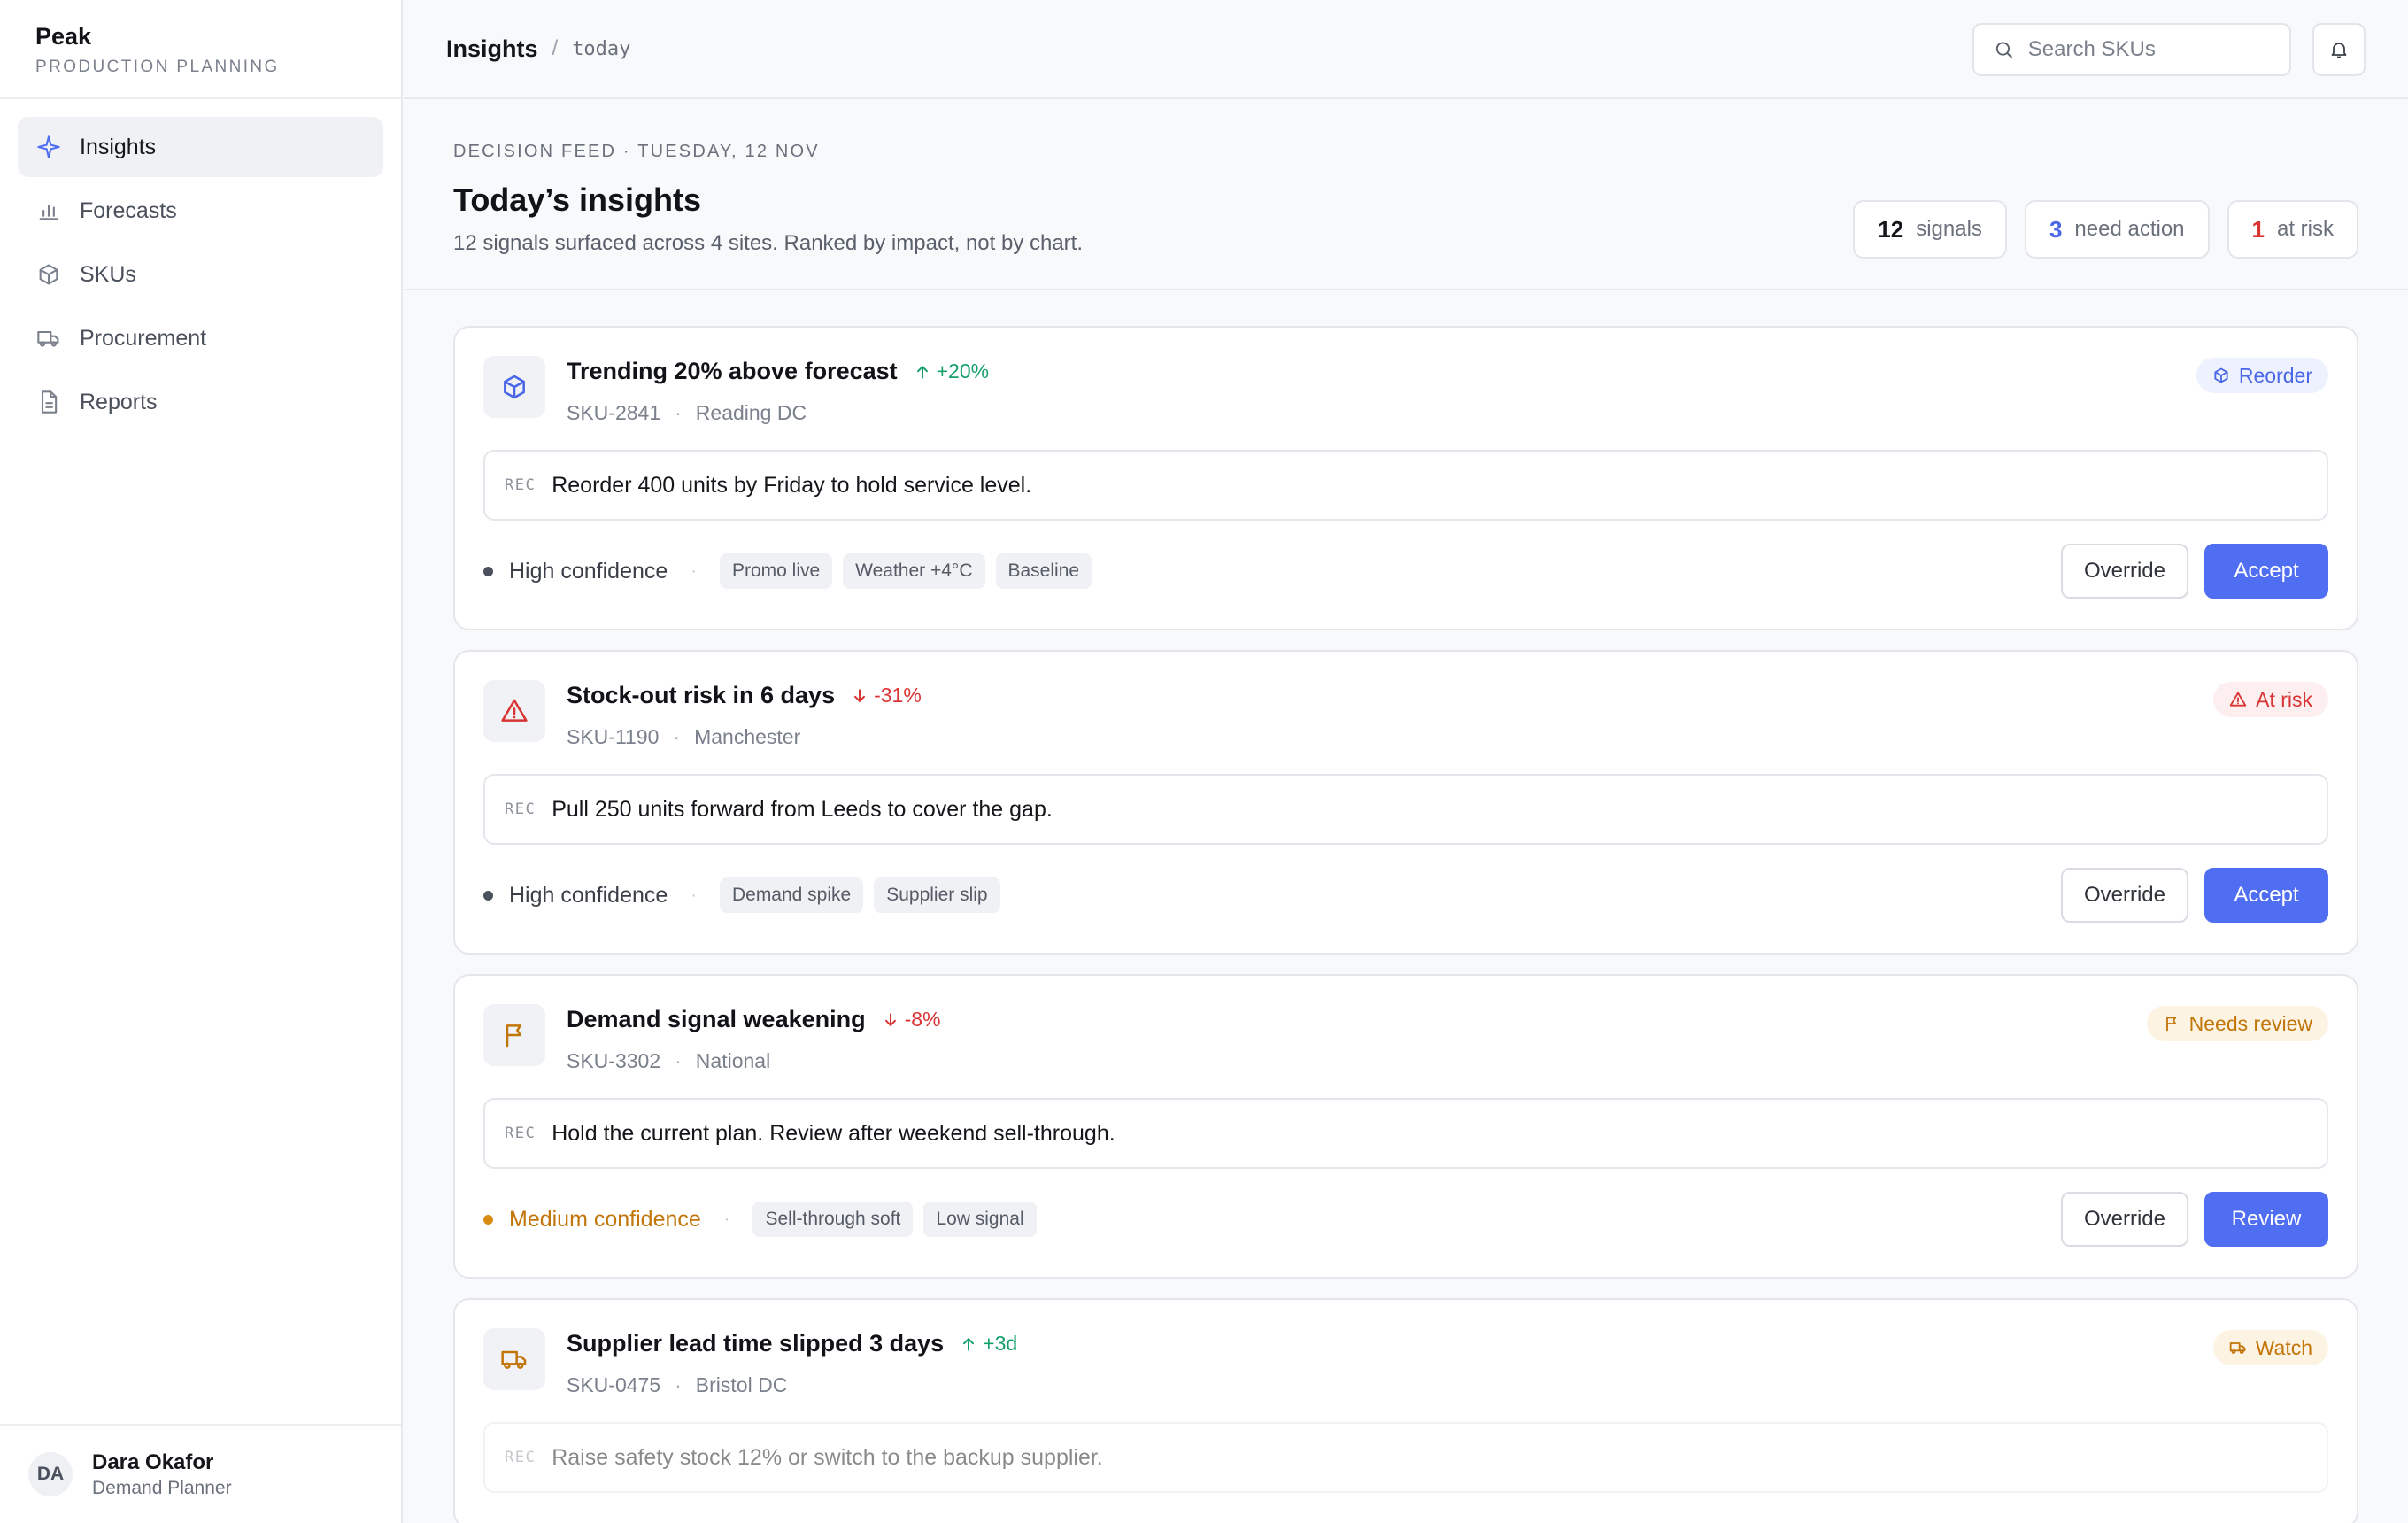 This screenshot has width=2408, height=1523. I want to click on tag-chip: Baseline, so click(1043, 571).